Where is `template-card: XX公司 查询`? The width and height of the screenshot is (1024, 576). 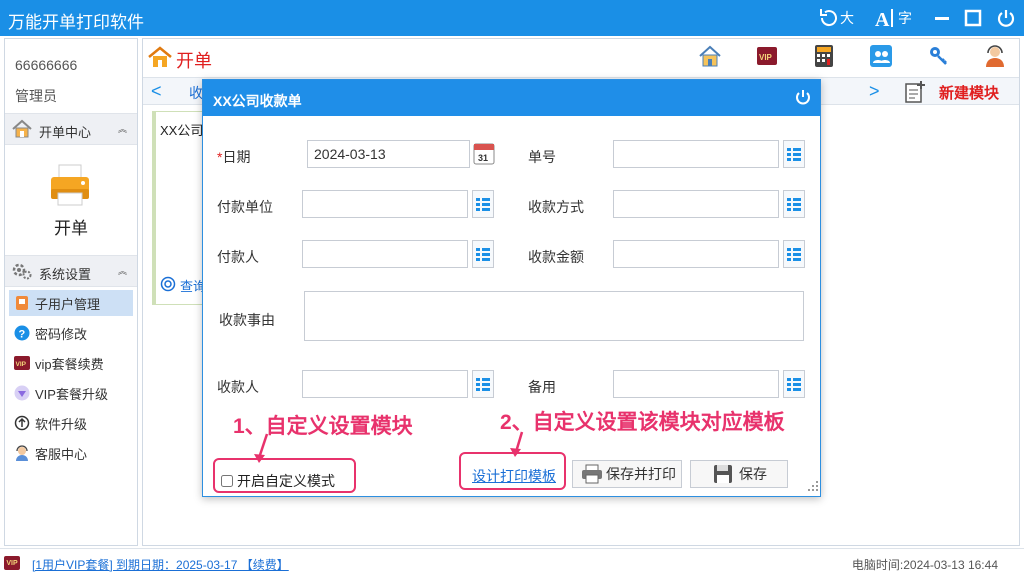
template-card: XX公司 查询 is located at coordinates (179, 208).